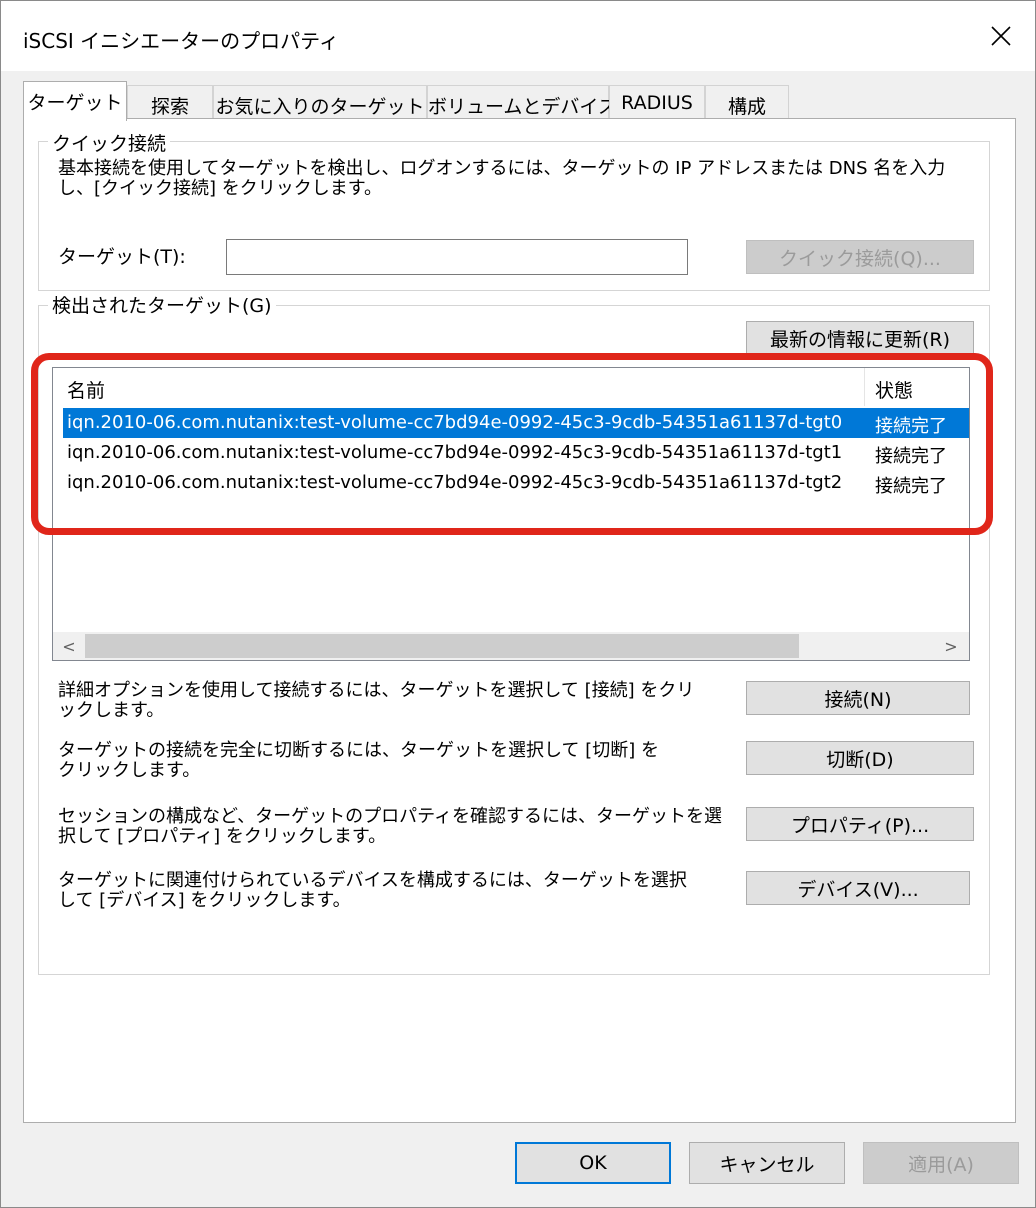 The height and width of the screenshot is (1208, 1036). What do you see at coordinates (320, 102) in the screenshot?
I see `tab-favorite-targets: お気に入りのターゲット` at bounding box center [320, 102].